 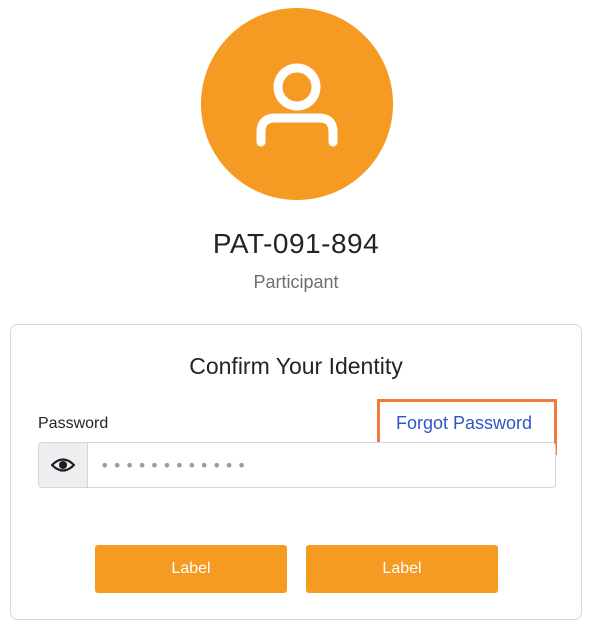 What do you see at coordinates (296, 243) in the screenshot?
I see `user-id: PAT-091-894` at bounding box center [296, 243].